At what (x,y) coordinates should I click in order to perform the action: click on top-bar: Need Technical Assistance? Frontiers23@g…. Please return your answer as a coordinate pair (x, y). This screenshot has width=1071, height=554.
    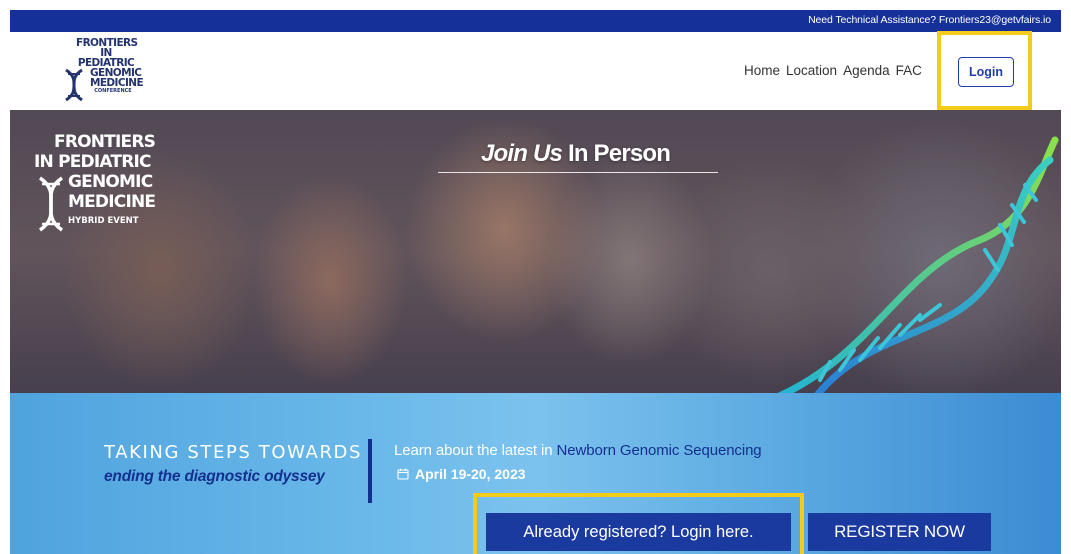
    Looking at the image, I should click on (535, 21).